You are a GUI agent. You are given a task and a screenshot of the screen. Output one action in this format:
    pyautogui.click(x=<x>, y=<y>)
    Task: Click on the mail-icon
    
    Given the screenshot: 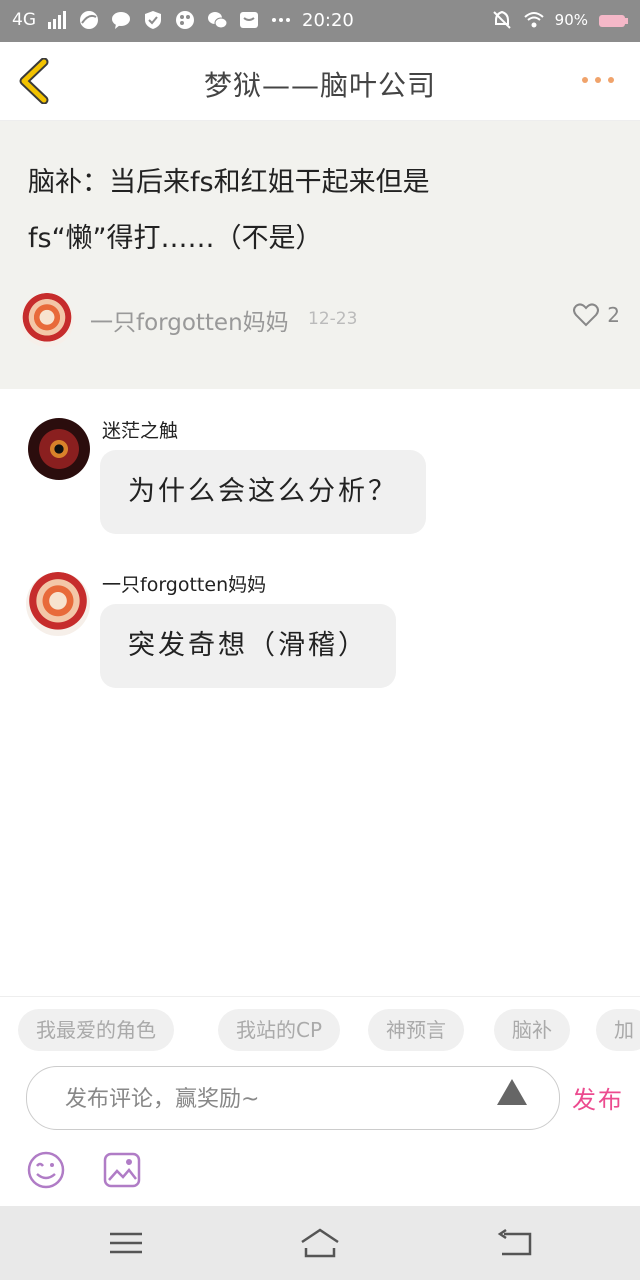 What is the action you would take?
    pyautogui.click(x=249, y=20)
    